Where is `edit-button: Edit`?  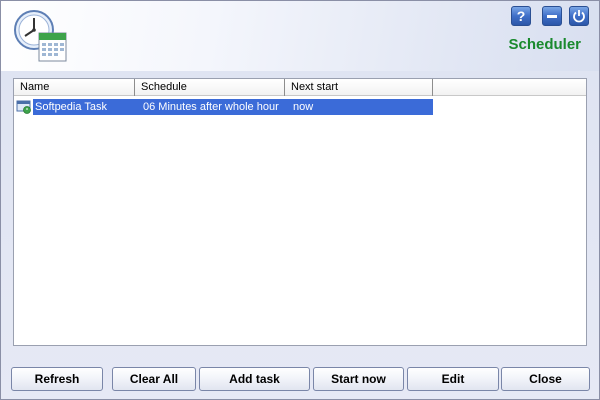 edit-button: Edit is located at coordinates (453, 379).